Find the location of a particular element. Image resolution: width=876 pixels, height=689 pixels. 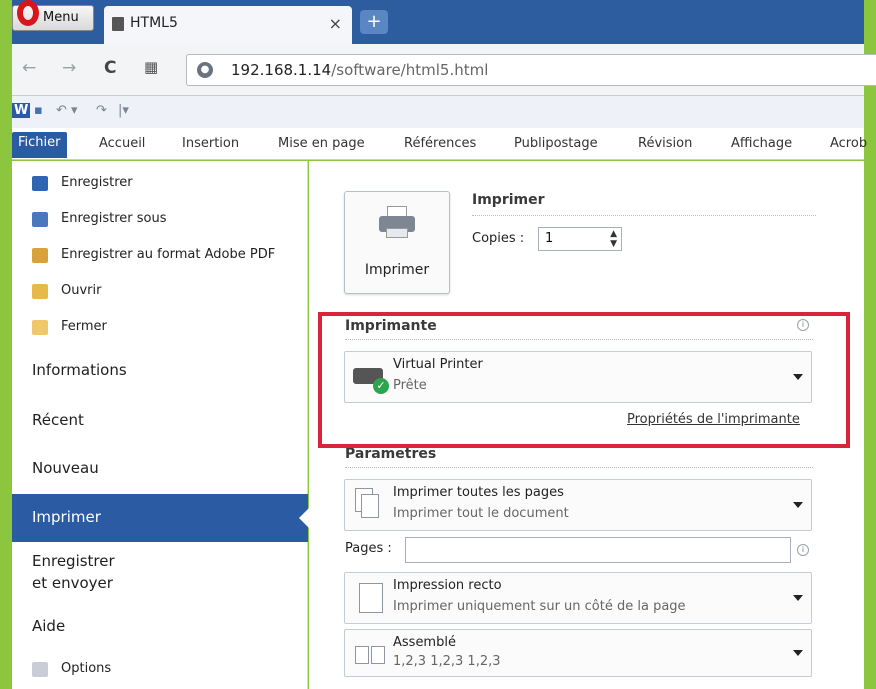

one-sided-icon is located at coordinates (368, 597).